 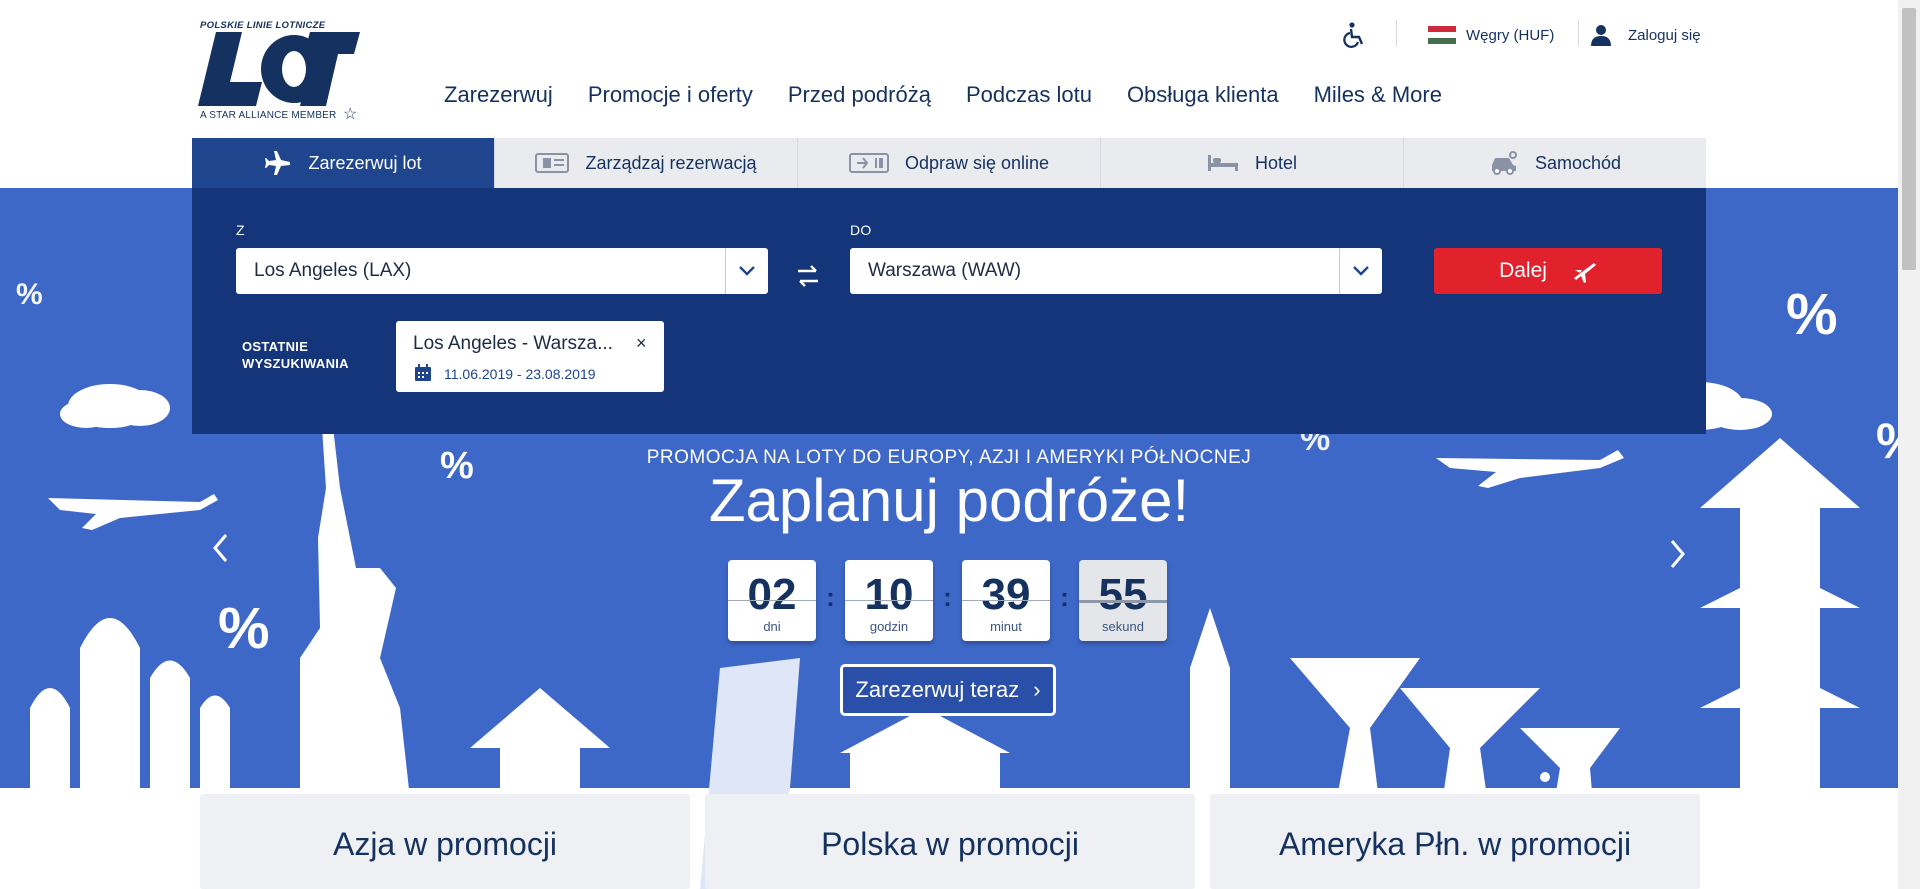 I want to click on nav-item-przed-podroza: Przed podróżą, so click(x=859, y=95).